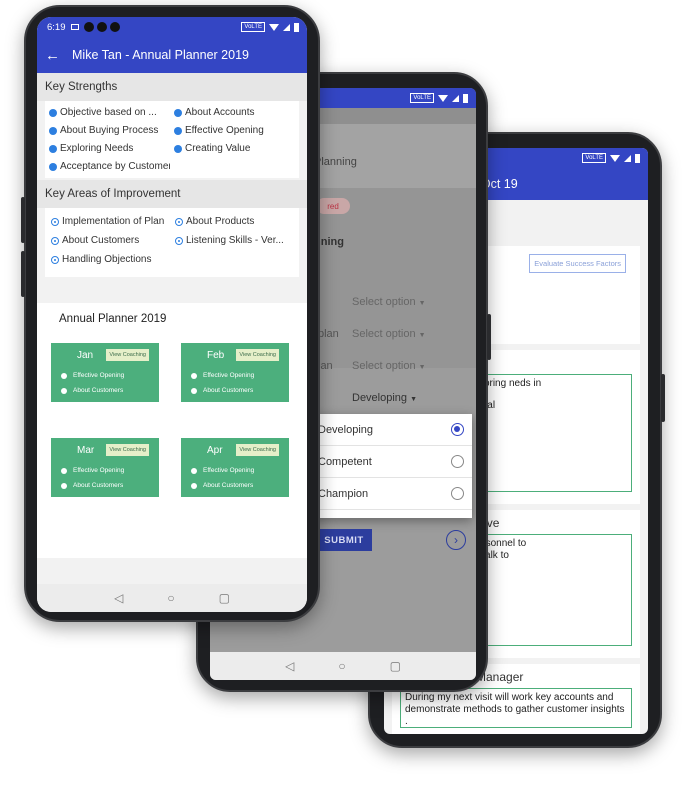  What do you see at coordinates (344, 540) in the screenshot?
I see `submit-button: SUBMIT` at bounding box center [344, 540].